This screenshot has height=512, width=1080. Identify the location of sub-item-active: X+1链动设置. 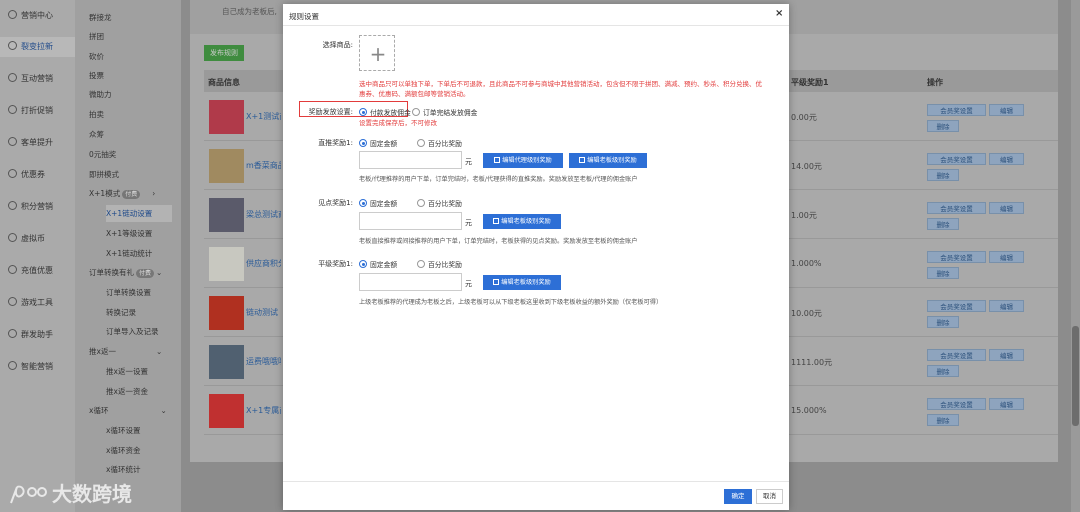
(139, 213).